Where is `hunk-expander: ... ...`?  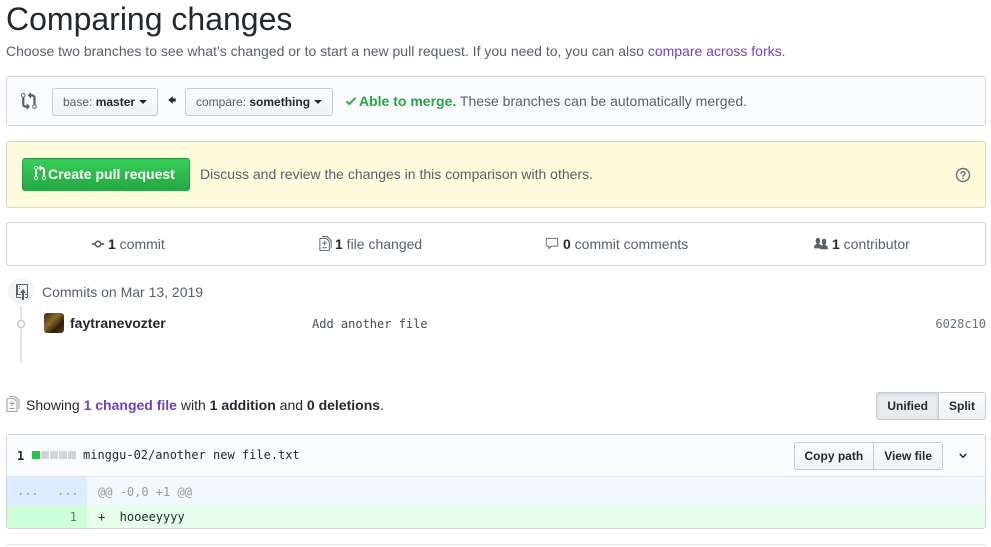
hunk-expander: ... ... is located at coordinates (47, 491).